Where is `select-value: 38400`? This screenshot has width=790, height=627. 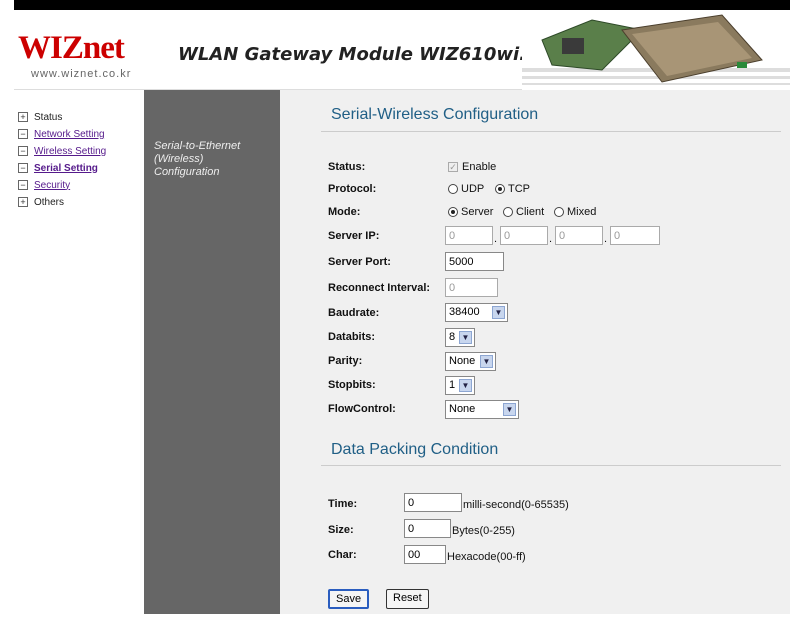 select-value: 38400 is located at coordinates (464, 312).